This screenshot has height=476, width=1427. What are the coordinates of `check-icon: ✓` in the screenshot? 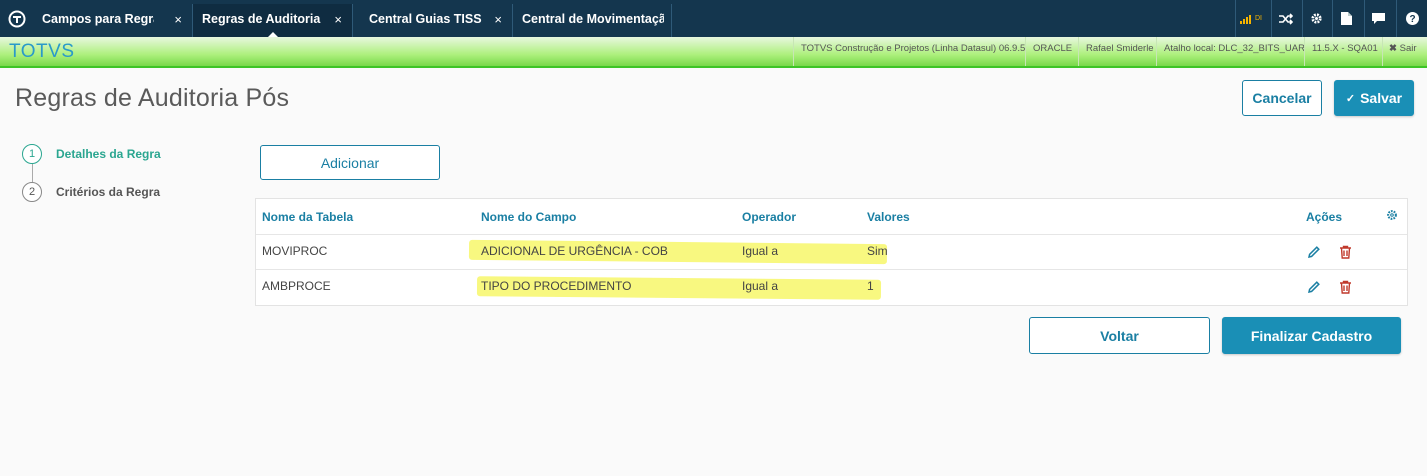 It's located at (1350, 98).